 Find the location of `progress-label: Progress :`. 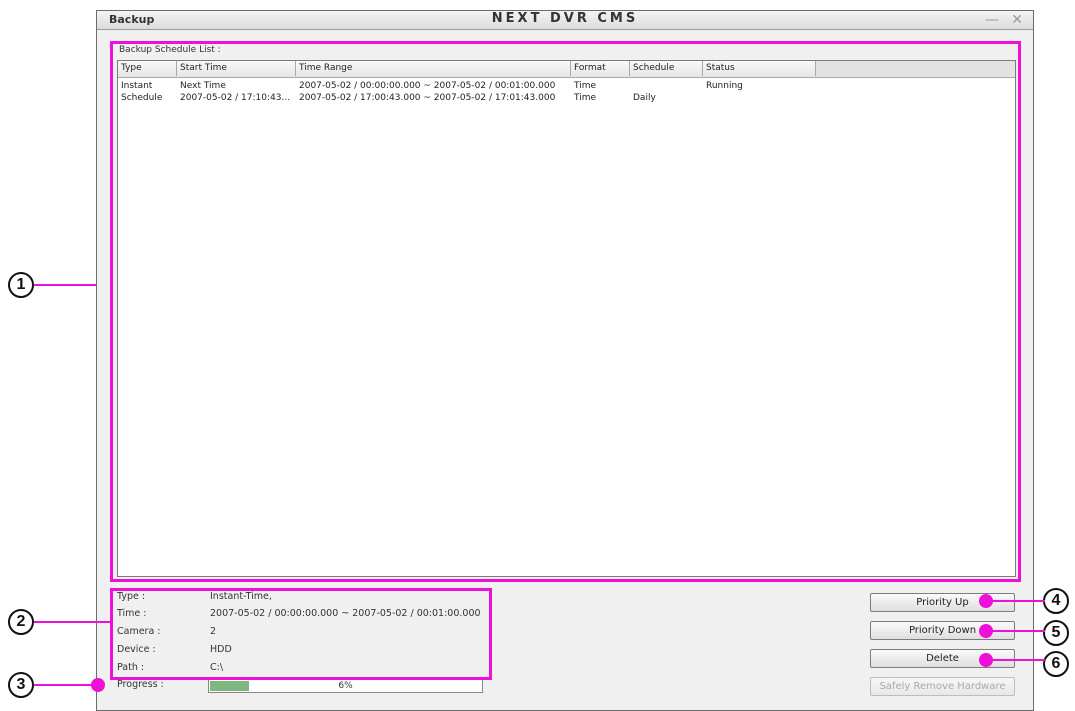

progress-label: Progress : is located at coordinates (140, 684).